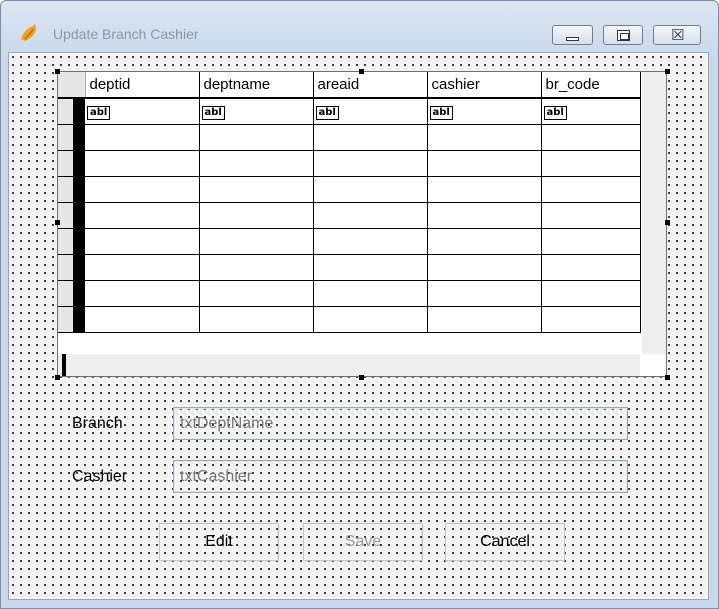 The image size is (719, 609). Describe the element at coordinates (677, 35) in the screenshot. I see `close-button: ☒` at that location.